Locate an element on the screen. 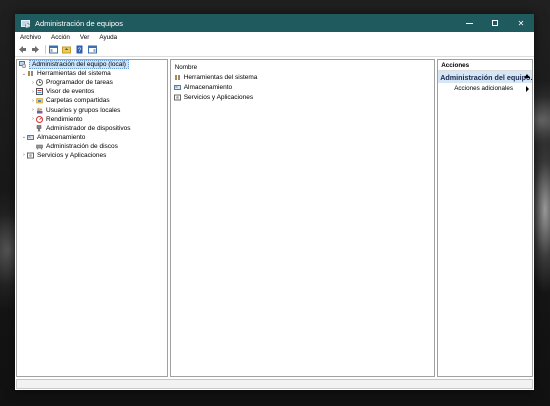  shared-folder-icon is located at coordinates (39, 101).